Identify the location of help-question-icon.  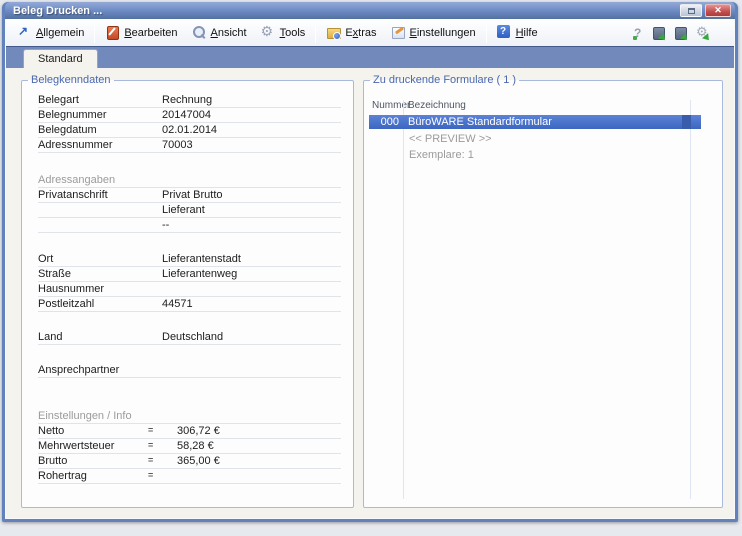
(637, 33).